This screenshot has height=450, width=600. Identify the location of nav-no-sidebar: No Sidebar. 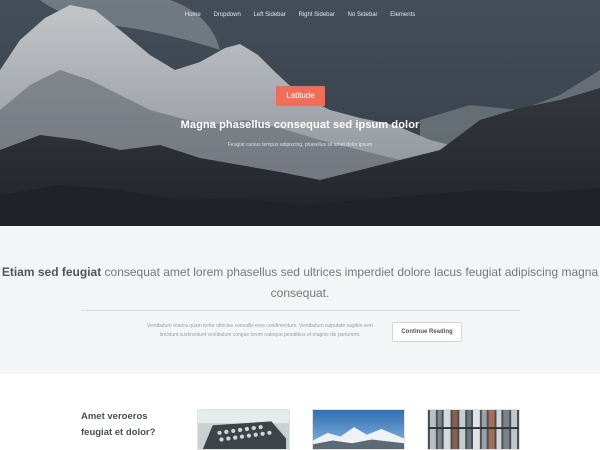
(363, 15).